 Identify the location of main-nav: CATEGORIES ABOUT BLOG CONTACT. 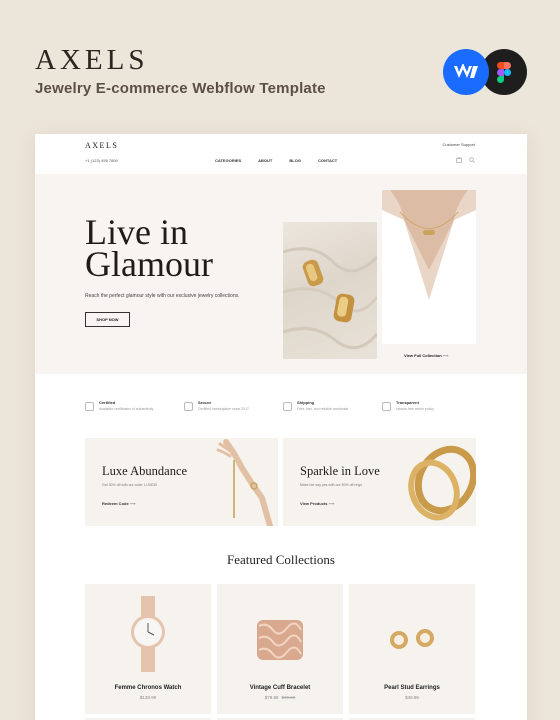
(276, 160).